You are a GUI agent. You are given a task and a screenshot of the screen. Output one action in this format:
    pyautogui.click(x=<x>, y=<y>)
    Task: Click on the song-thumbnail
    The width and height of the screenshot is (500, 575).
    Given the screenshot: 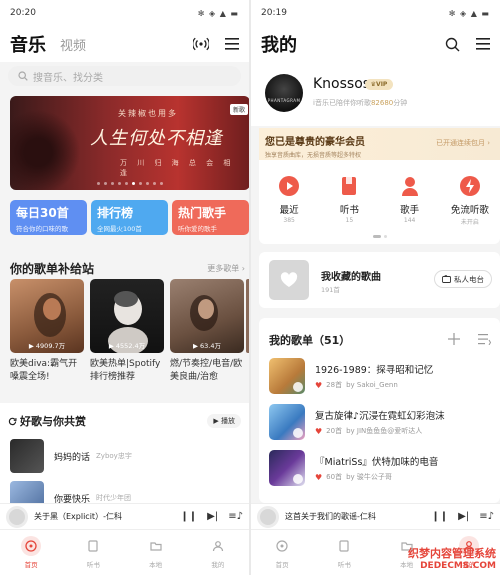 What is the action you would take?
    pyautogui.click(x=27, y=456)
    